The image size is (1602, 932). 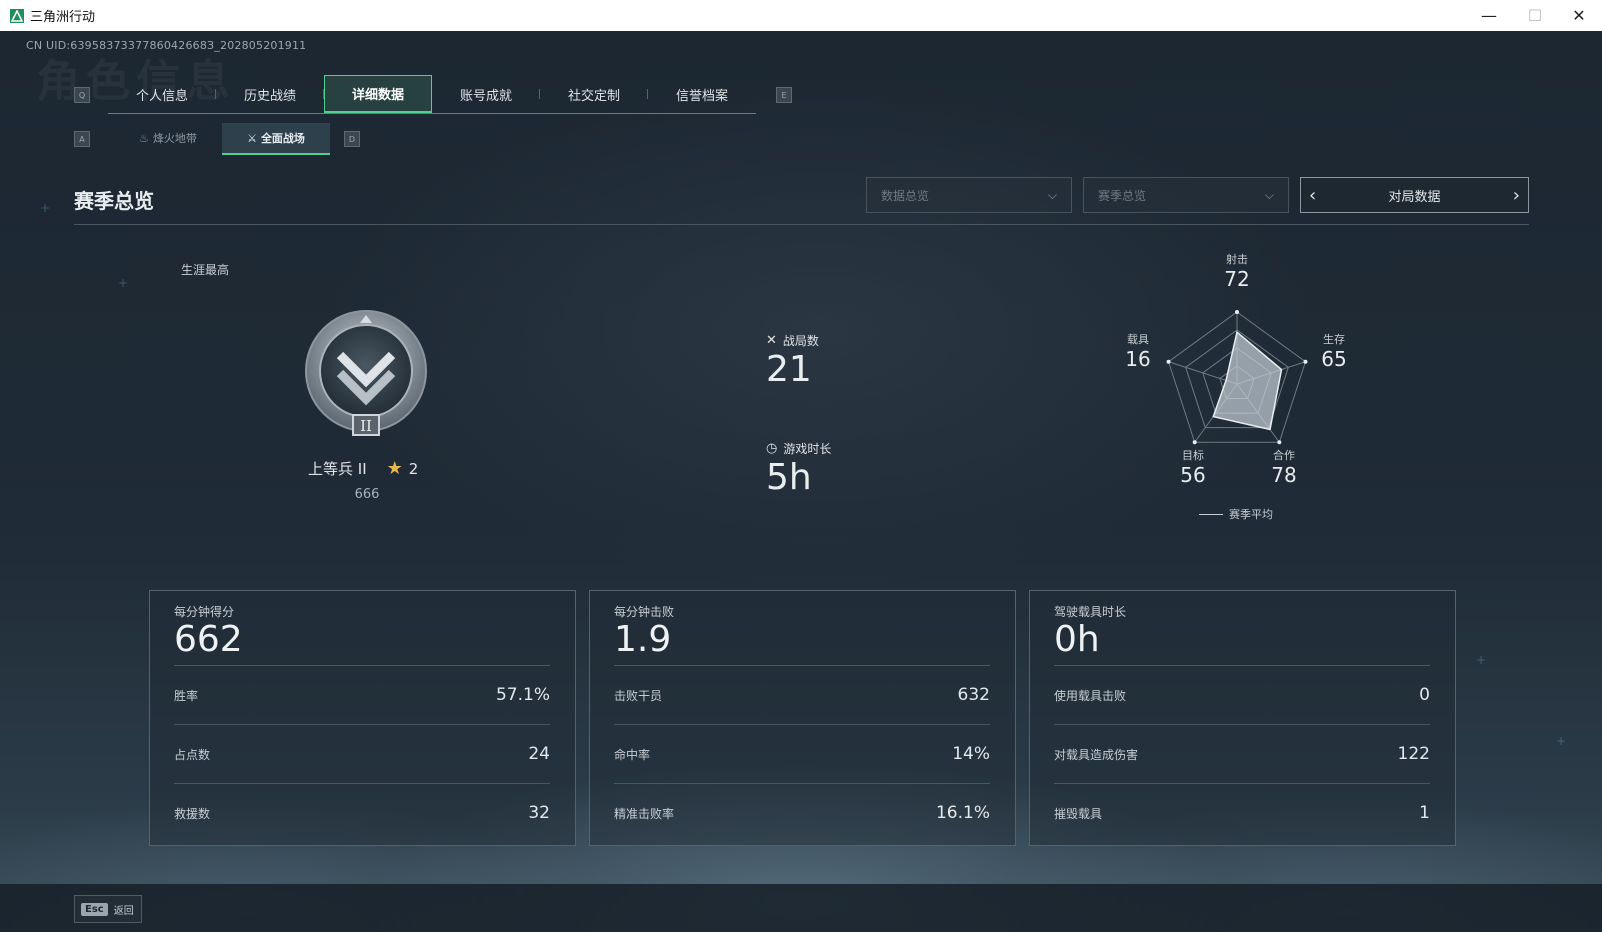 What do you see at coordinates (1424, 695) in the screenshot?
I see `row-value: 0` at bounding box center [1424, 695].